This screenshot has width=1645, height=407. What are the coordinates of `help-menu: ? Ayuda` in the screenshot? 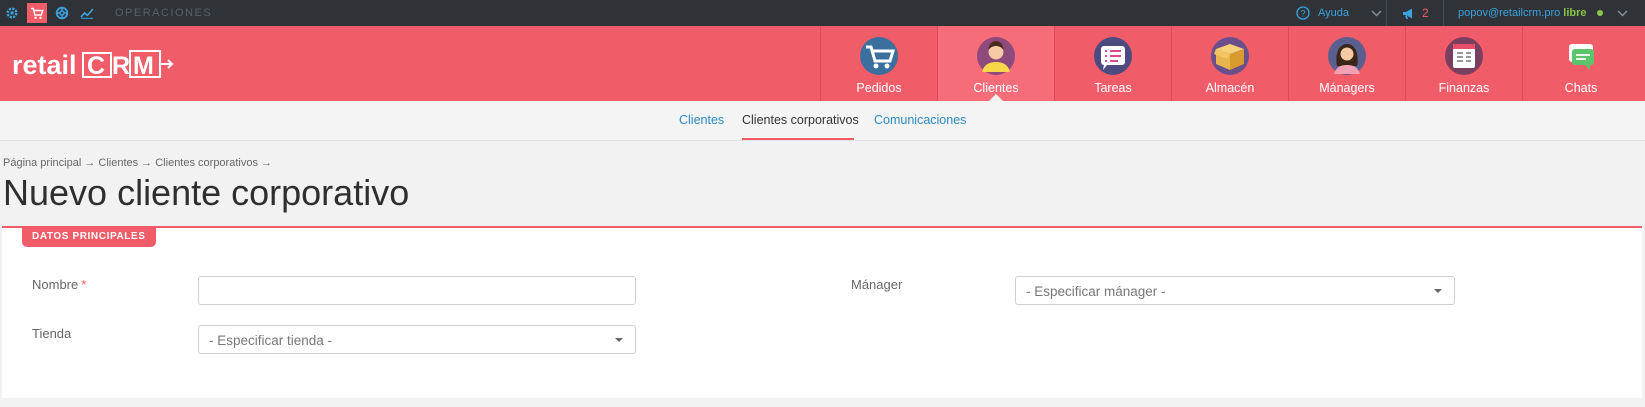 It's located at (1339, 13).